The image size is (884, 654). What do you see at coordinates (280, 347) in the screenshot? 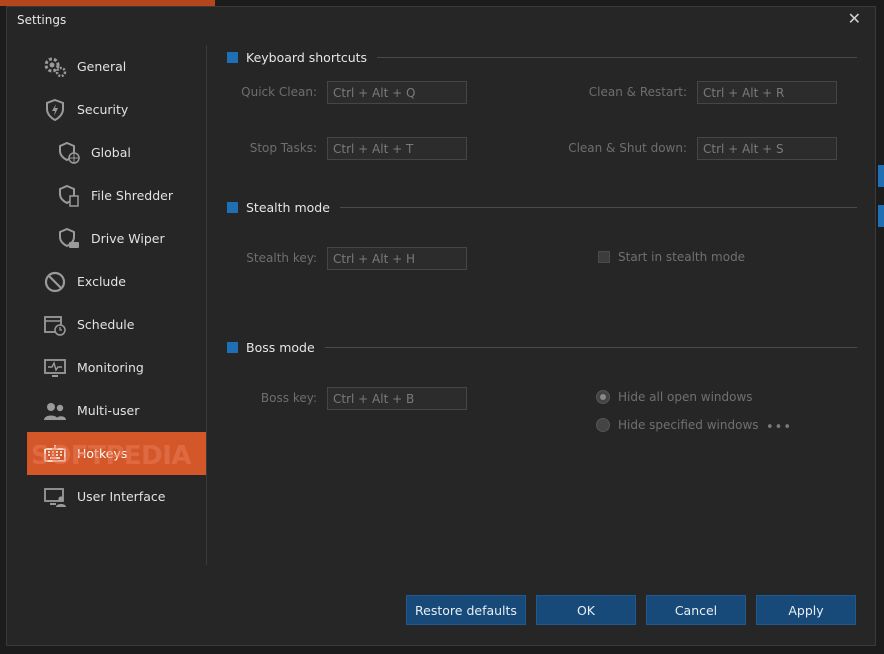
I see `section-title: Boss mode` at bounding box center [280, 347].